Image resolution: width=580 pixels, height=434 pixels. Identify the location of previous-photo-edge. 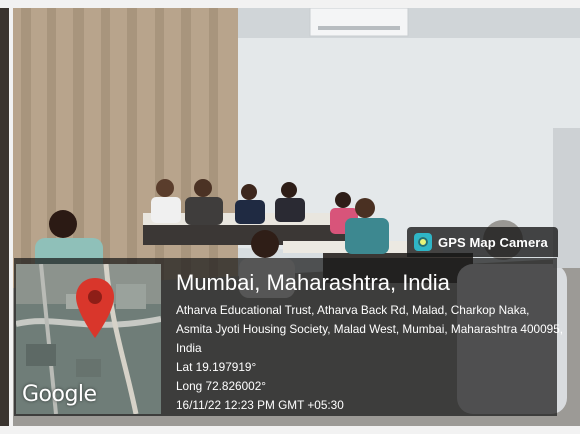
(4, 217).